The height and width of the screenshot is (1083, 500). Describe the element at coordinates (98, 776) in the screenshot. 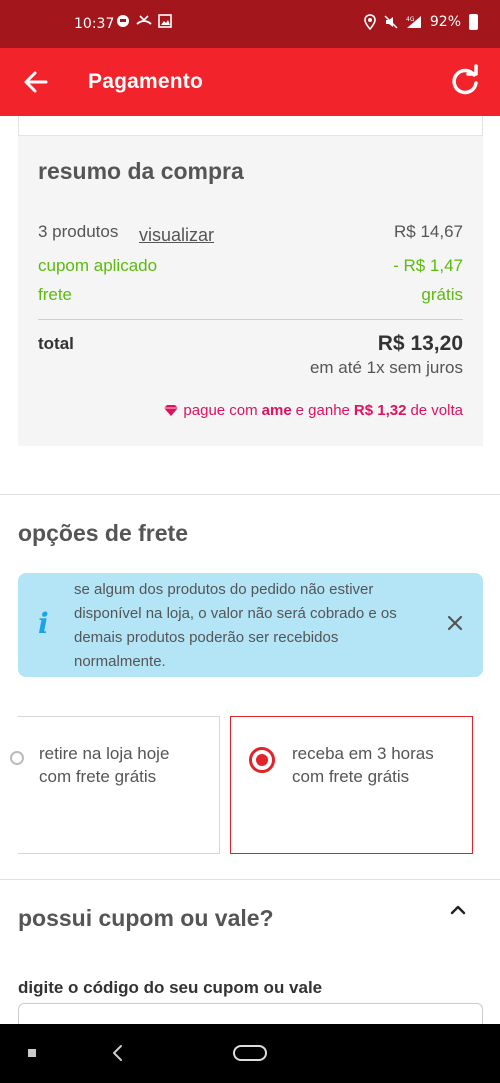

I see `pickup-option-line2: com frete grátis` at that location.